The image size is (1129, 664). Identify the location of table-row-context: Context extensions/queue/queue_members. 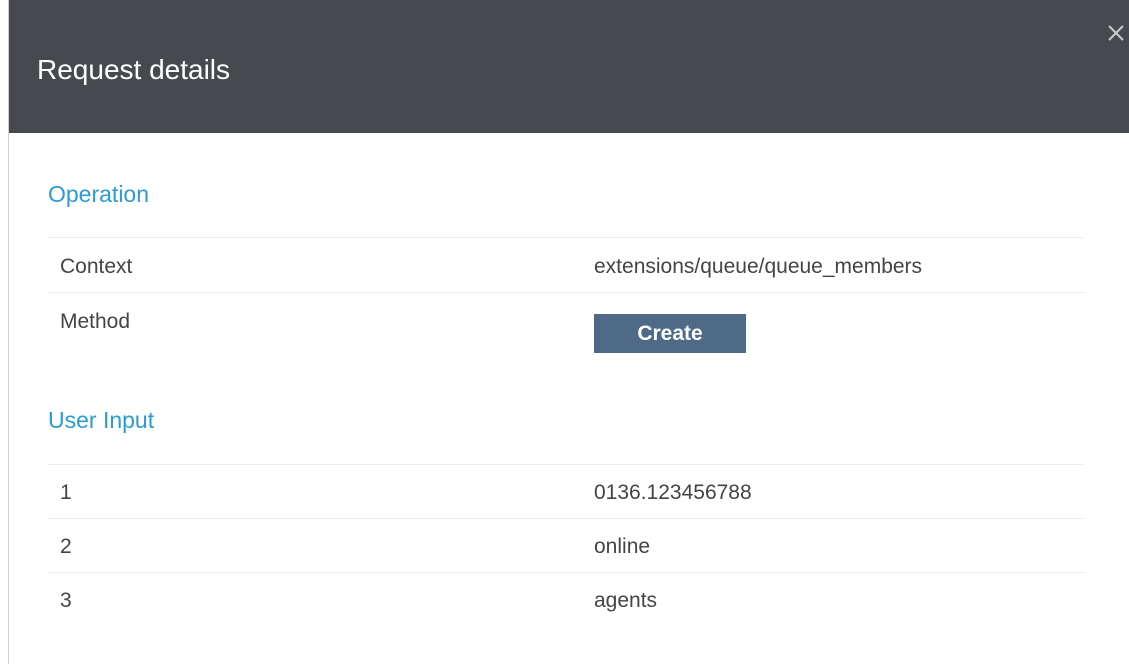
(565, 264).